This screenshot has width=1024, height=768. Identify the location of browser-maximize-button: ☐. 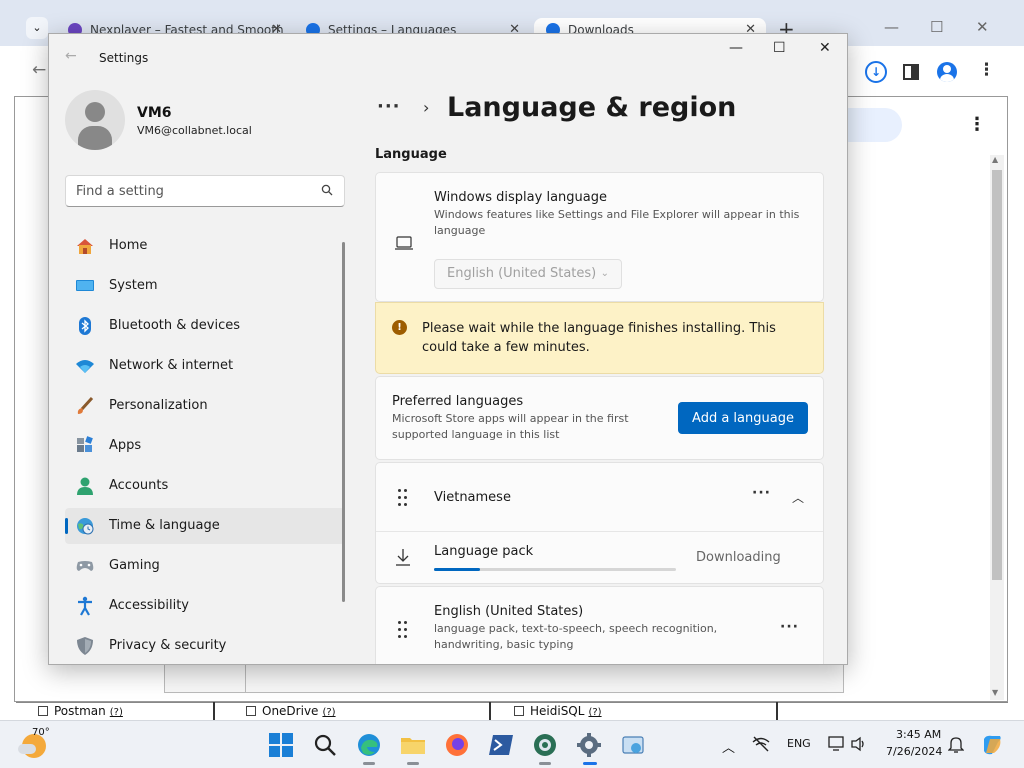
(936, 27).